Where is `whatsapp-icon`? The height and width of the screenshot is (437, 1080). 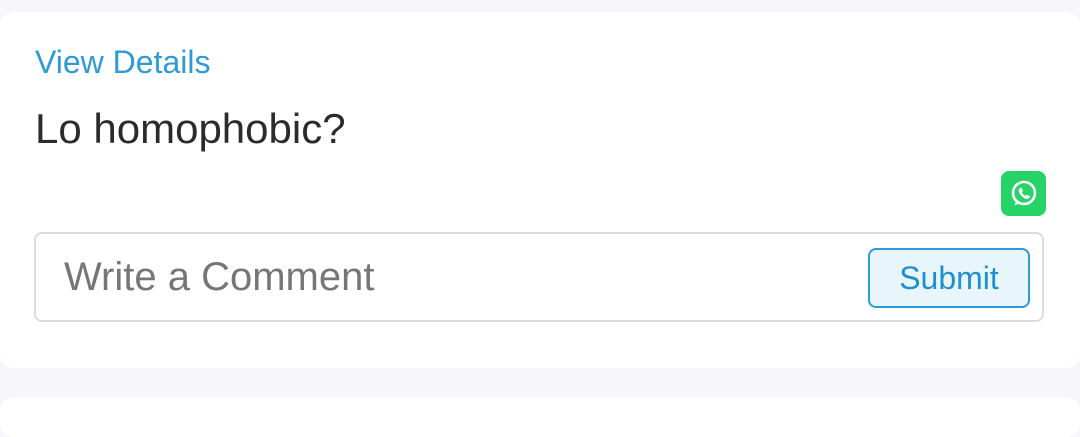
whatsapp-icon is located at coordinates (1023, 192).